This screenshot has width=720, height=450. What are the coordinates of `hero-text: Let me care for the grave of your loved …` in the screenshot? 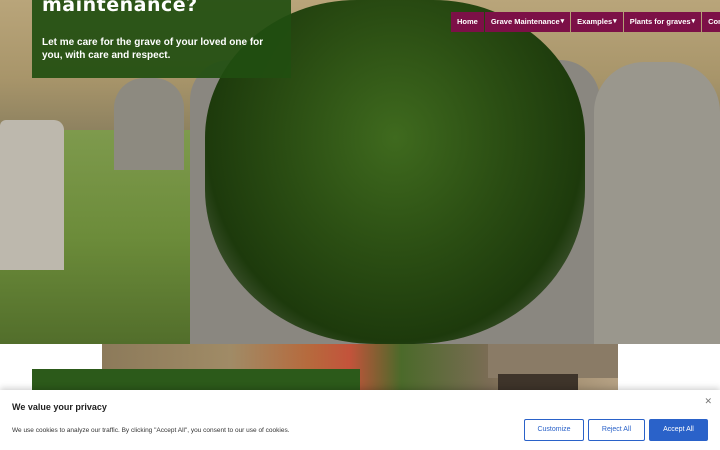 It's located at (153, 49).